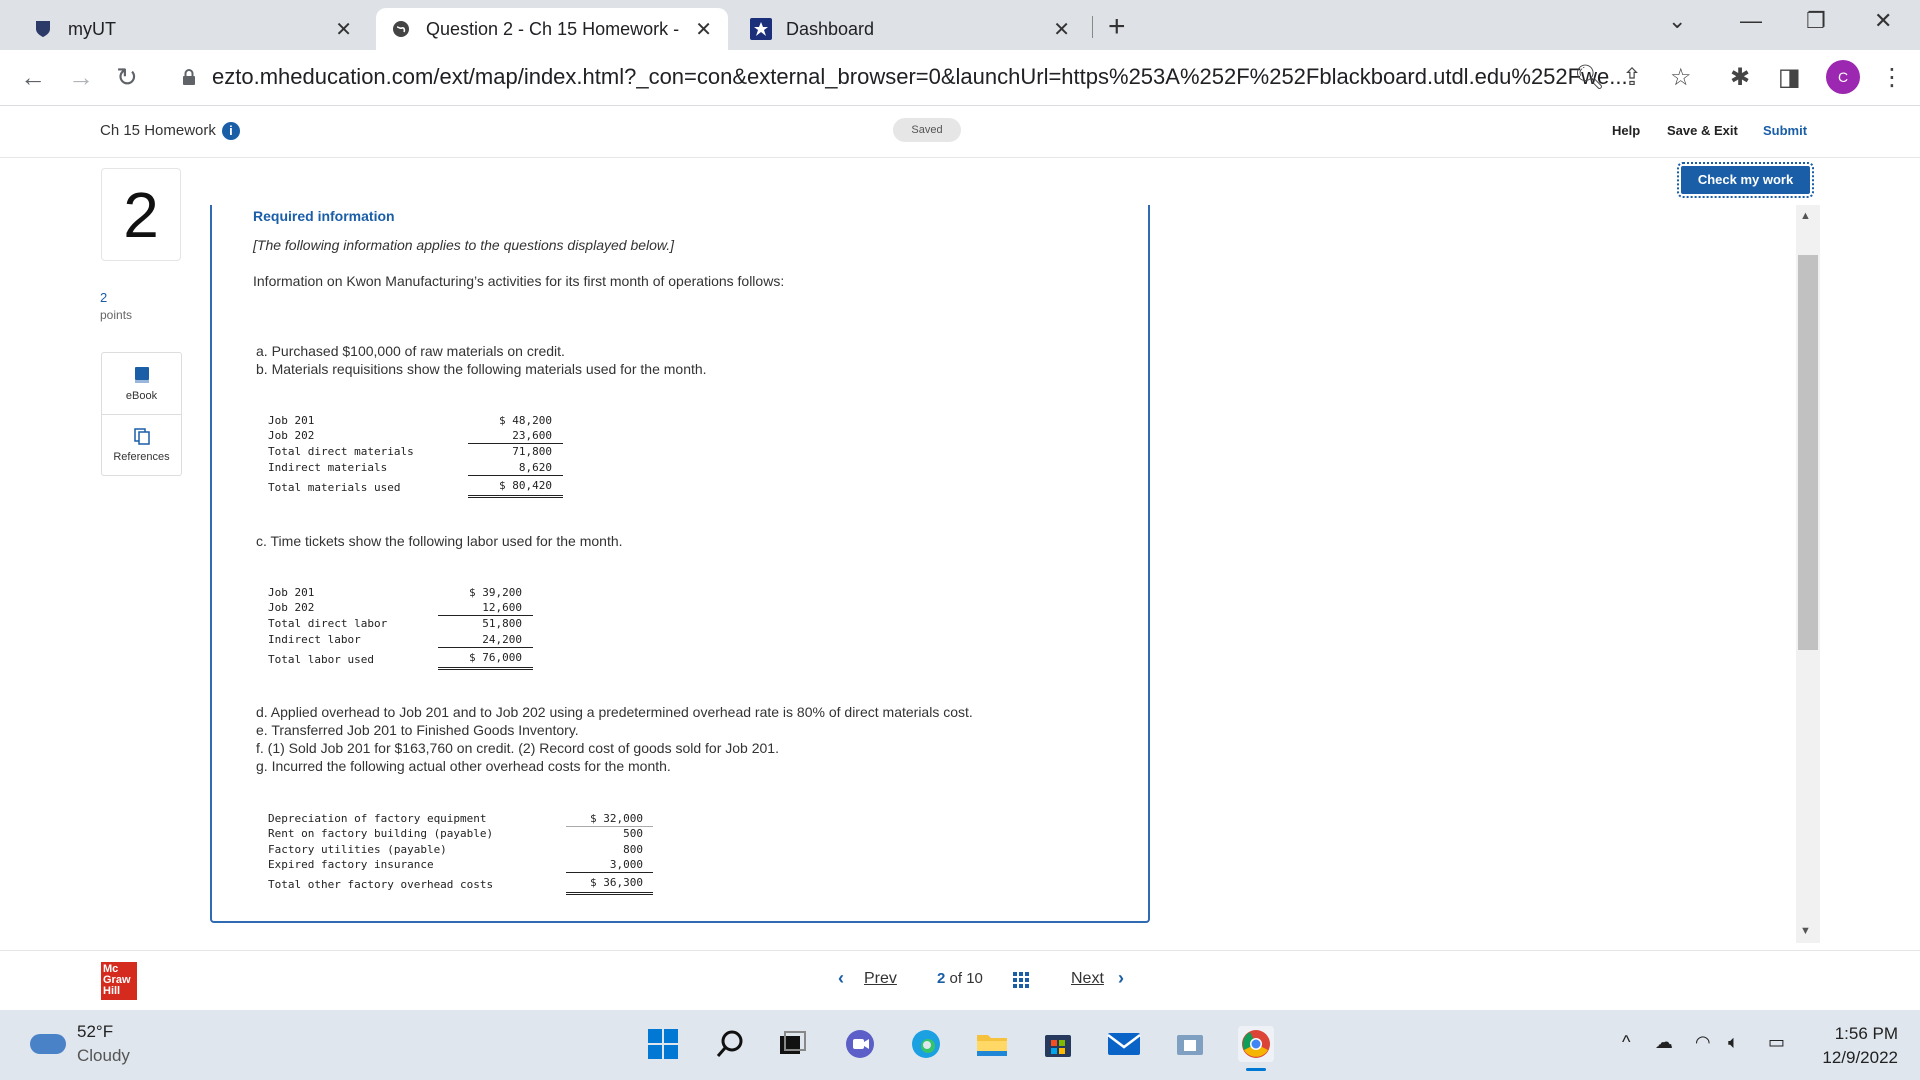 The image size is (1920, 1080). Describe the element at coordinates (1702, 130) in the screenshot. I see `save-exit-link: Save & Exit` at that location.